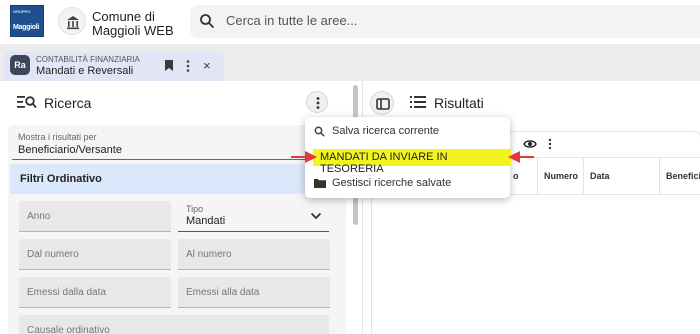 Image resolution: width=700 pixels, height=334 pixels. What do you see at coordinates (320, 183) in the screenshot?
I see `folder-icon` at bounding box center [320, 183].